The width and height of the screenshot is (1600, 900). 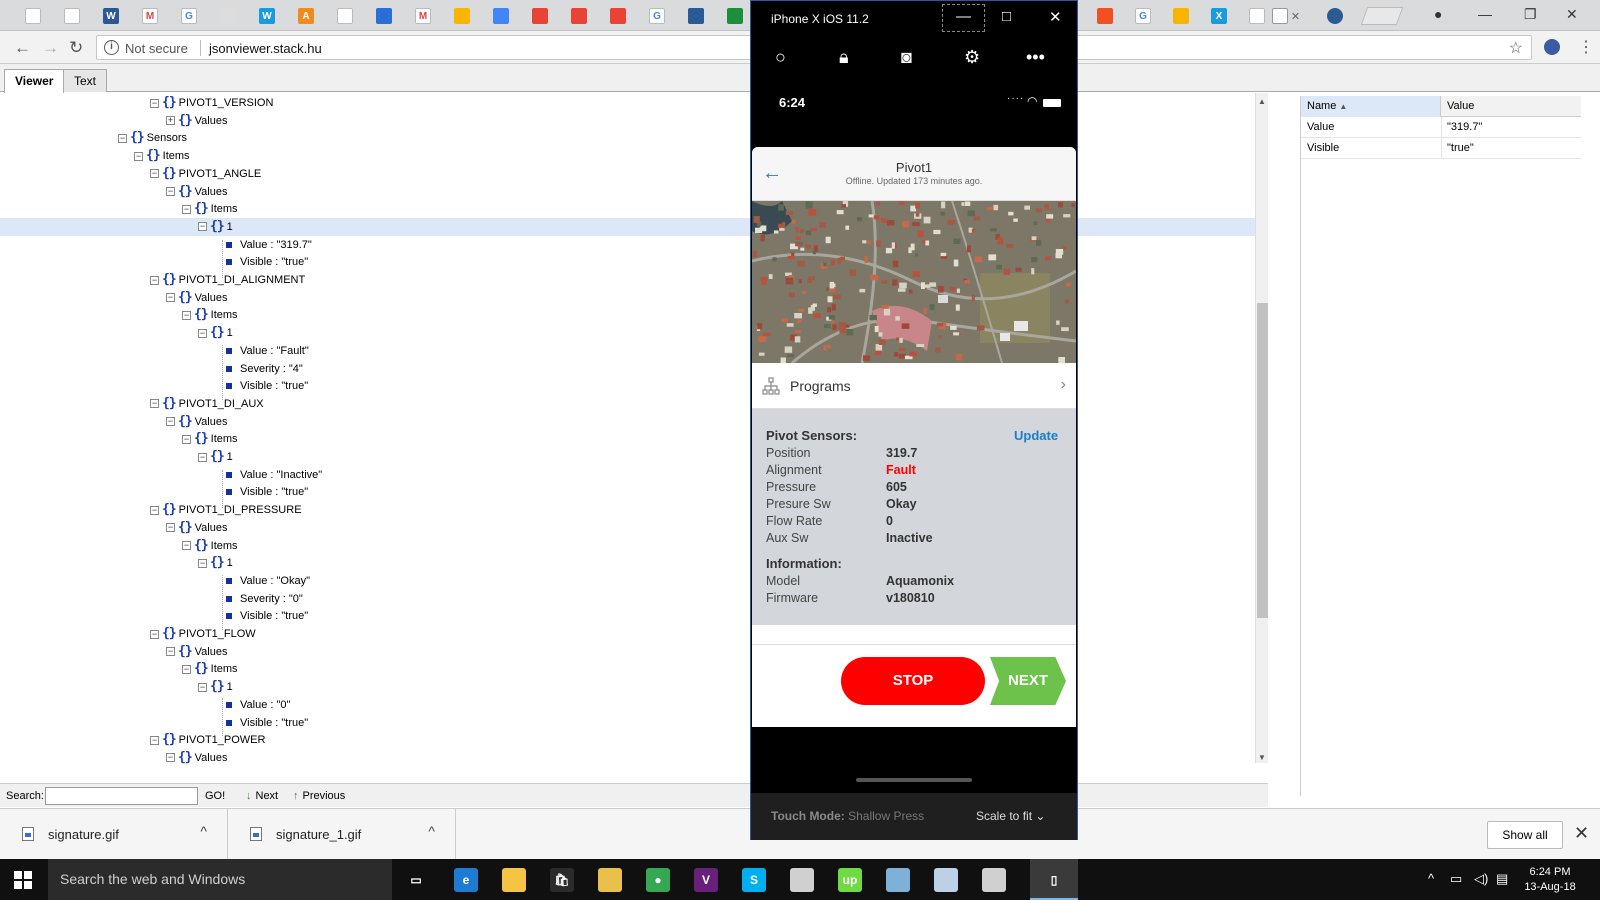 I want to click on minimize-icon: —, so click(x=1485, y=14).